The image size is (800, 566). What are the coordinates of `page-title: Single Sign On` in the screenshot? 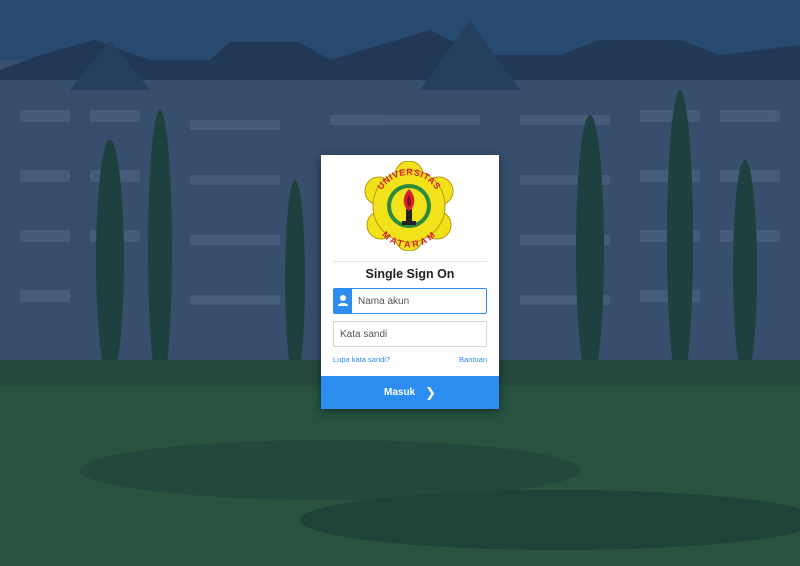 It's located at (410, 274).